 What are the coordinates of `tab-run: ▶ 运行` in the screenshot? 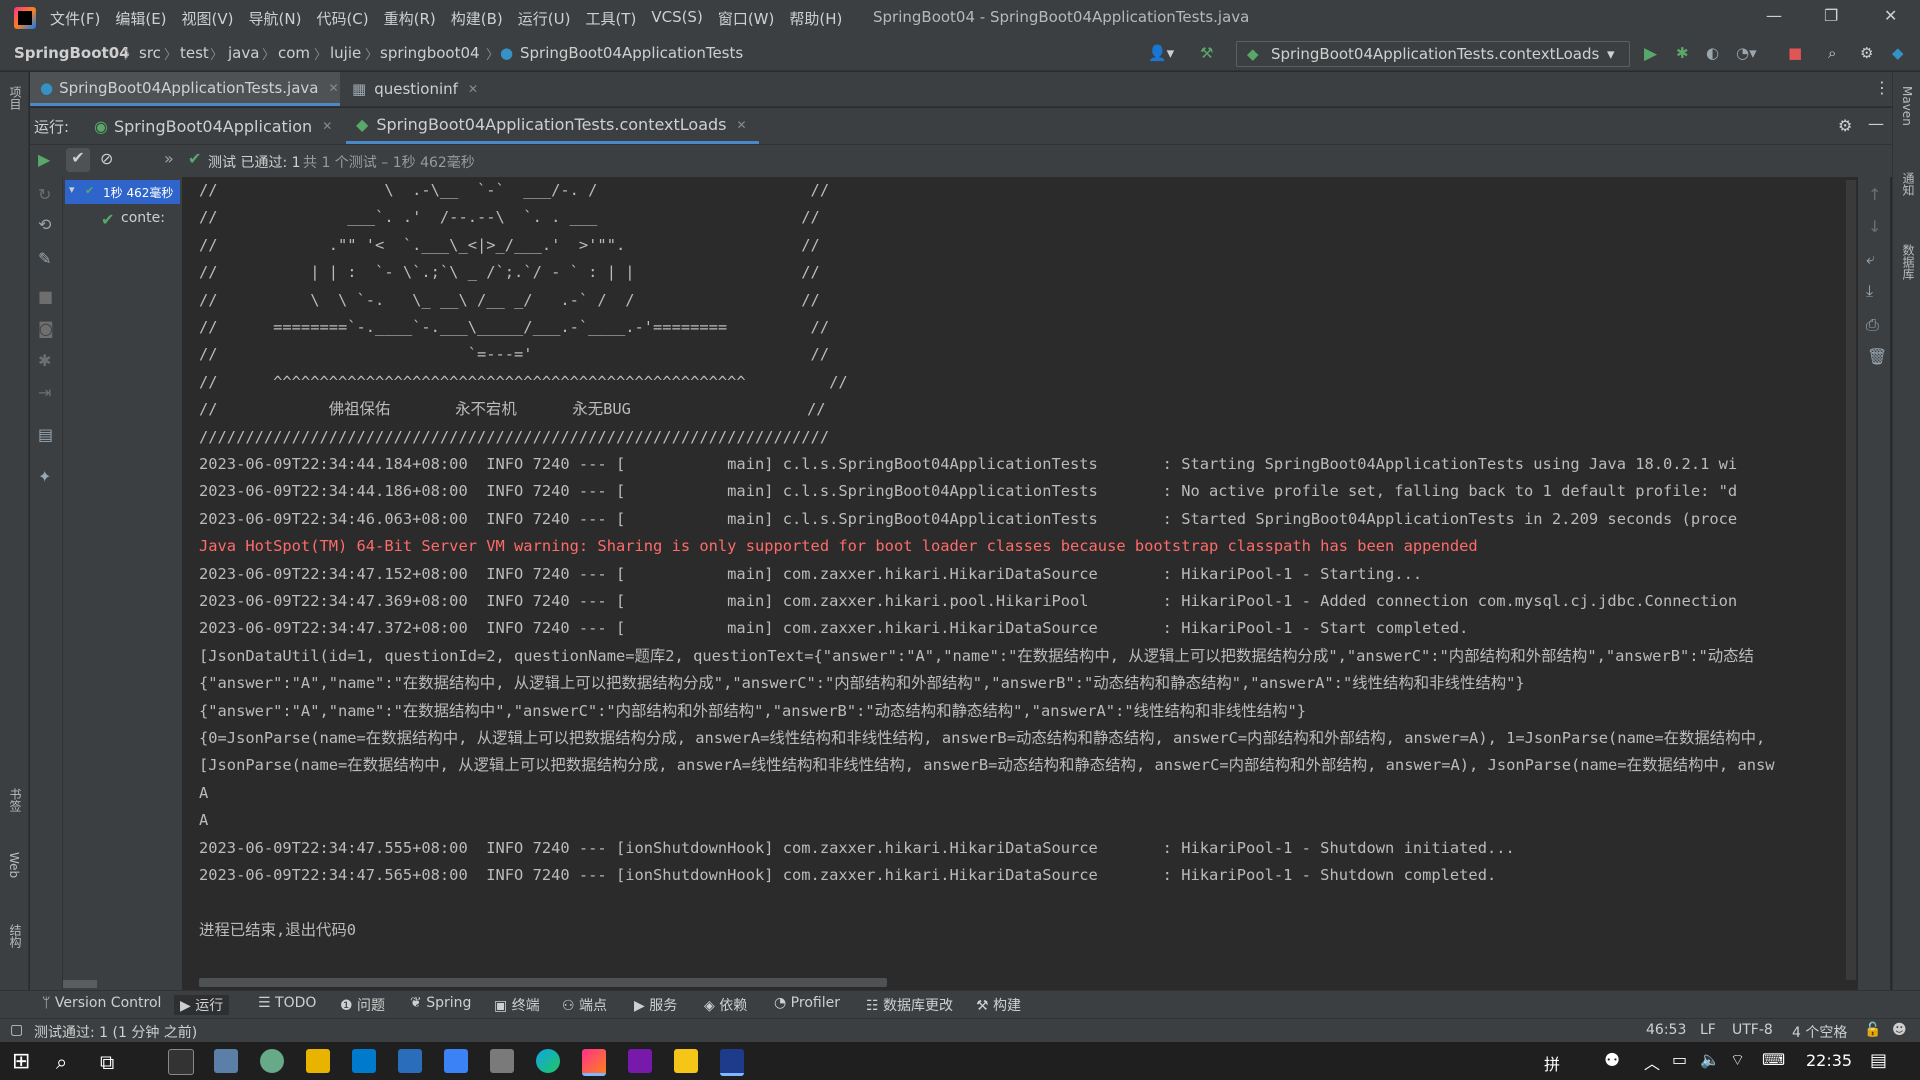 It's located at (202, 1005).